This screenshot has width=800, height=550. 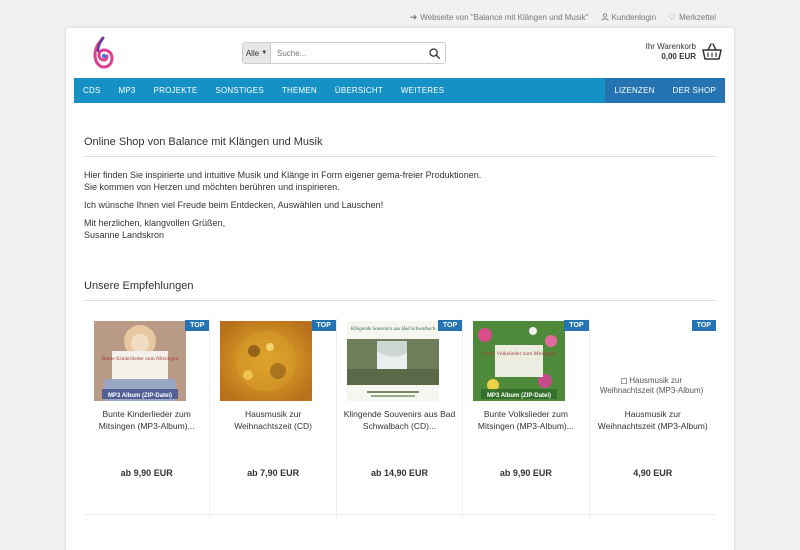 I want to click on product-name: Hausmusik zur Weihnachtszeit (CD), so click(x=272, y=420).